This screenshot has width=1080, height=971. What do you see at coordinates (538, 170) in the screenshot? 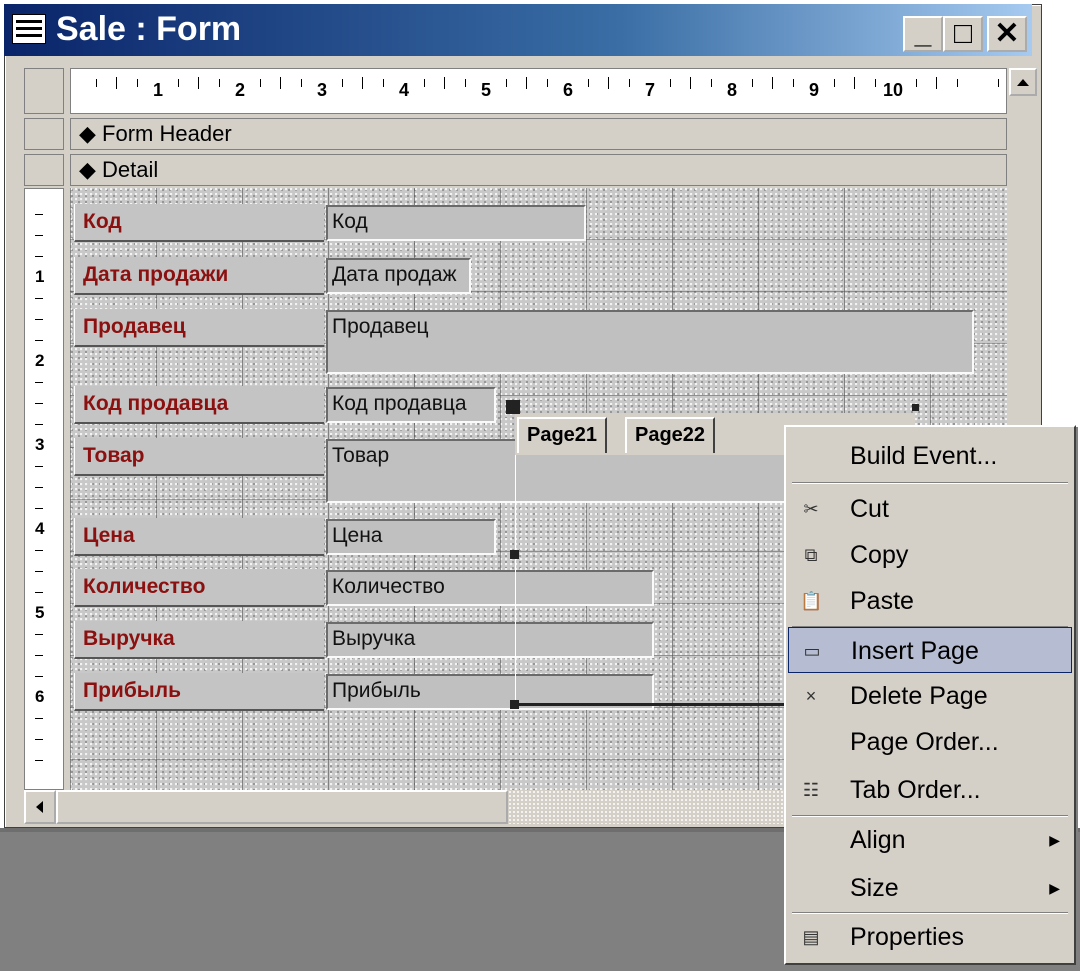
I see `detail-bar: ◆ Detail` at bounding box center [538, 170].